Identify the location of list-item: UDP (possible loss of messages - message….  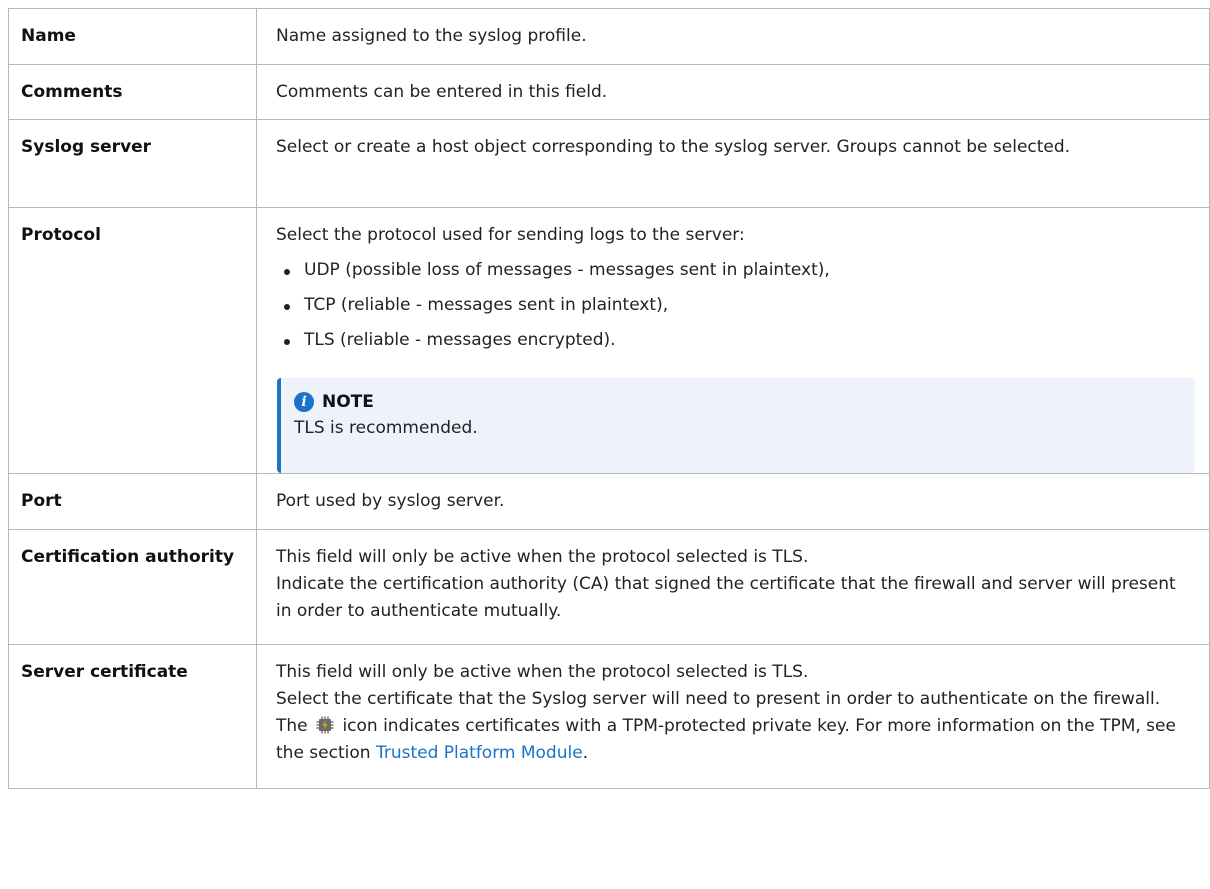
(735, 270).